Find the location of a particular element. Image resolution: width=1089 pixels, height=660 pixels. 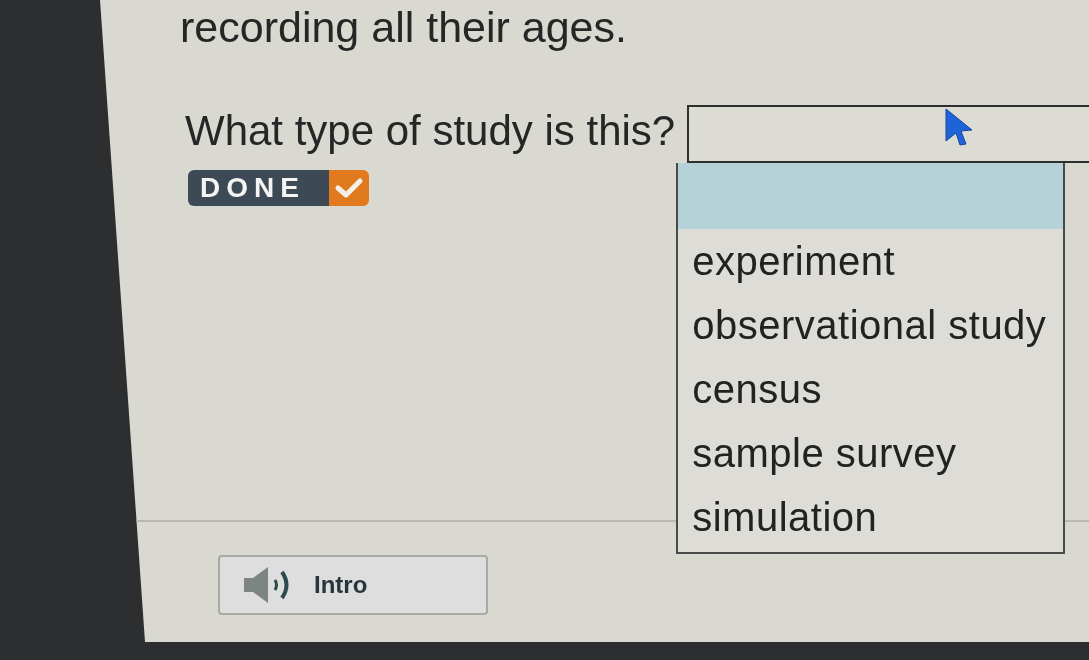

dropdown-option: simulation is located at coordinates (871, 517).